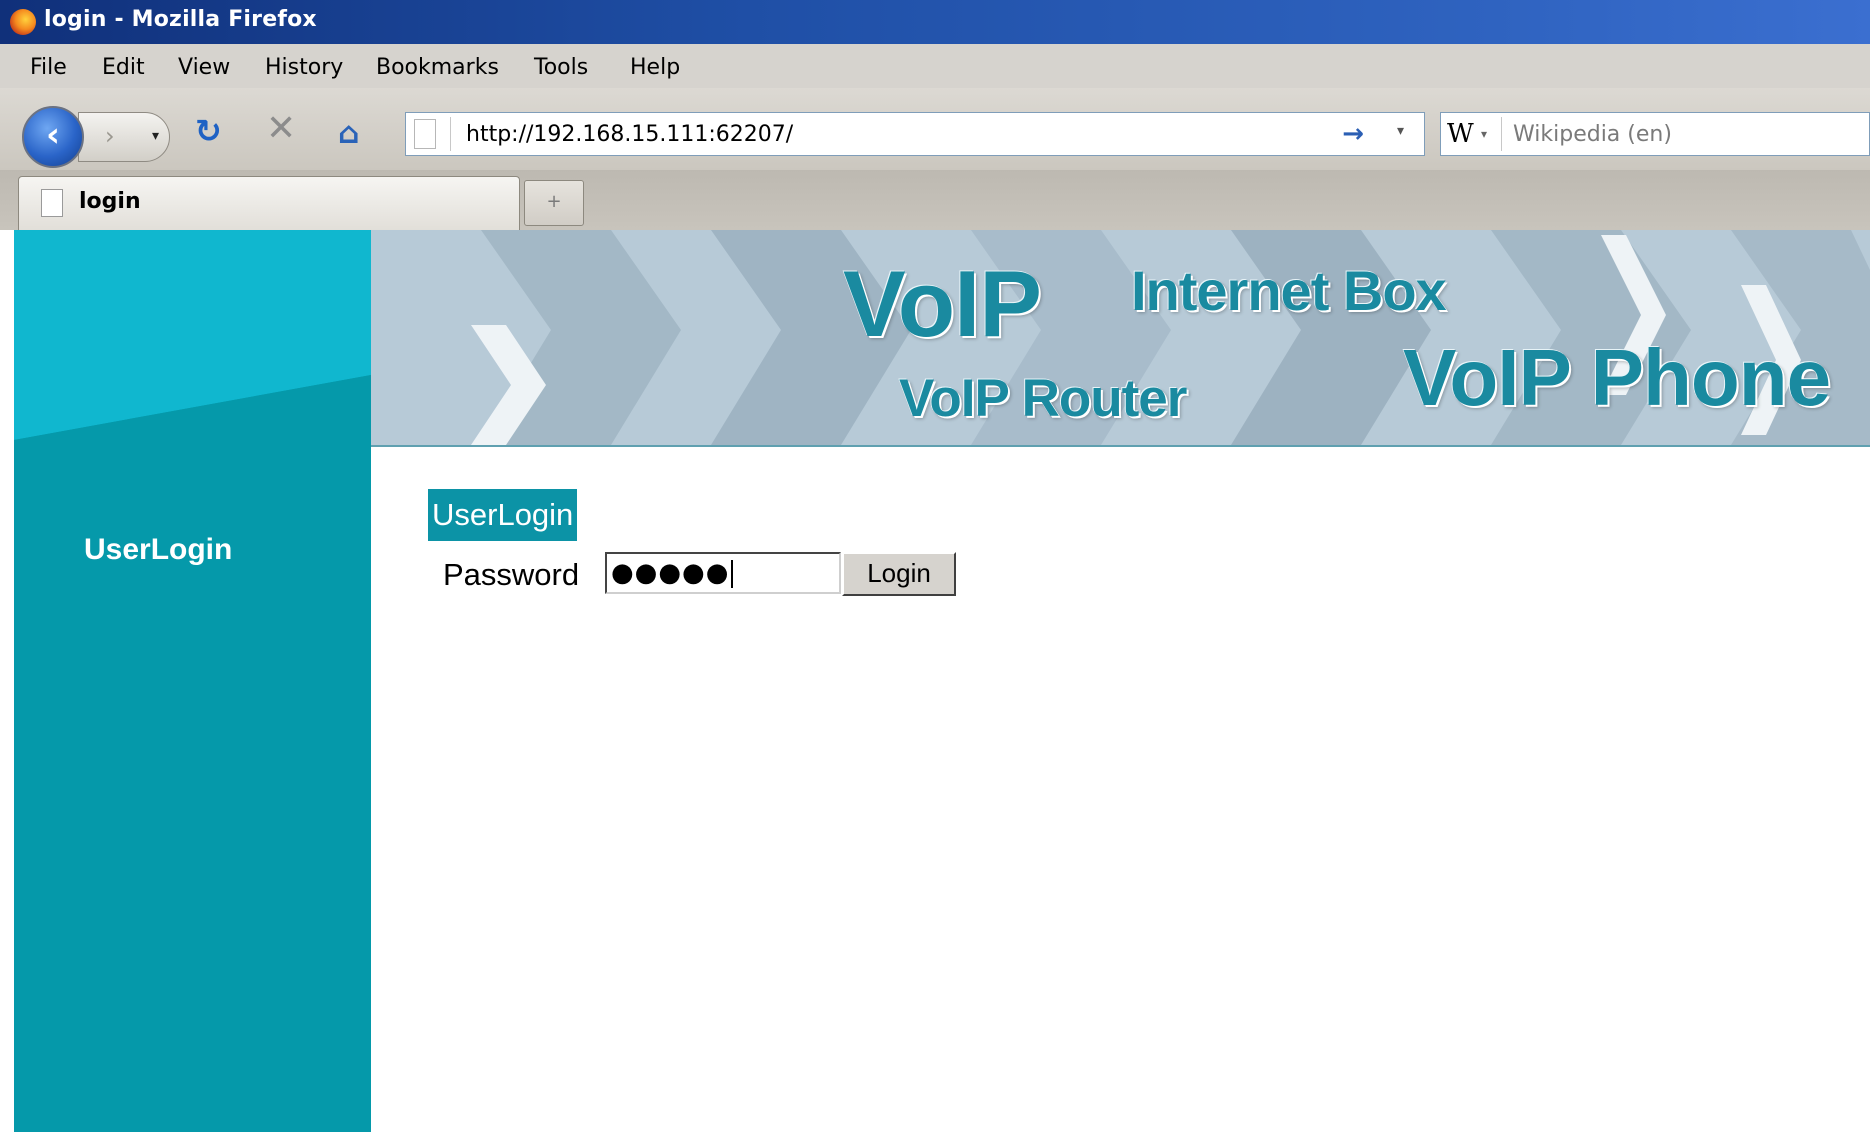 This screenshot has height=1132, width=1870. I want to click on engine-dropdown-icon: ▾, so click(1484, 134).